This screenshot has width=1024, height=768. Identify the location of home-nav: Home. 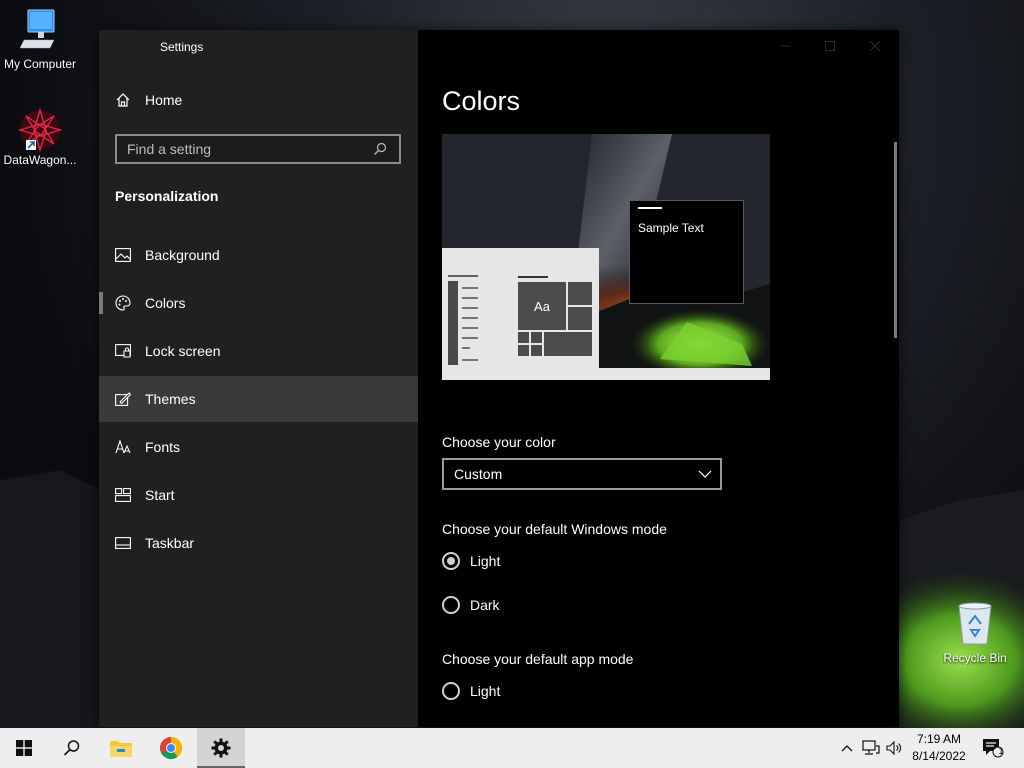
(148, 100).